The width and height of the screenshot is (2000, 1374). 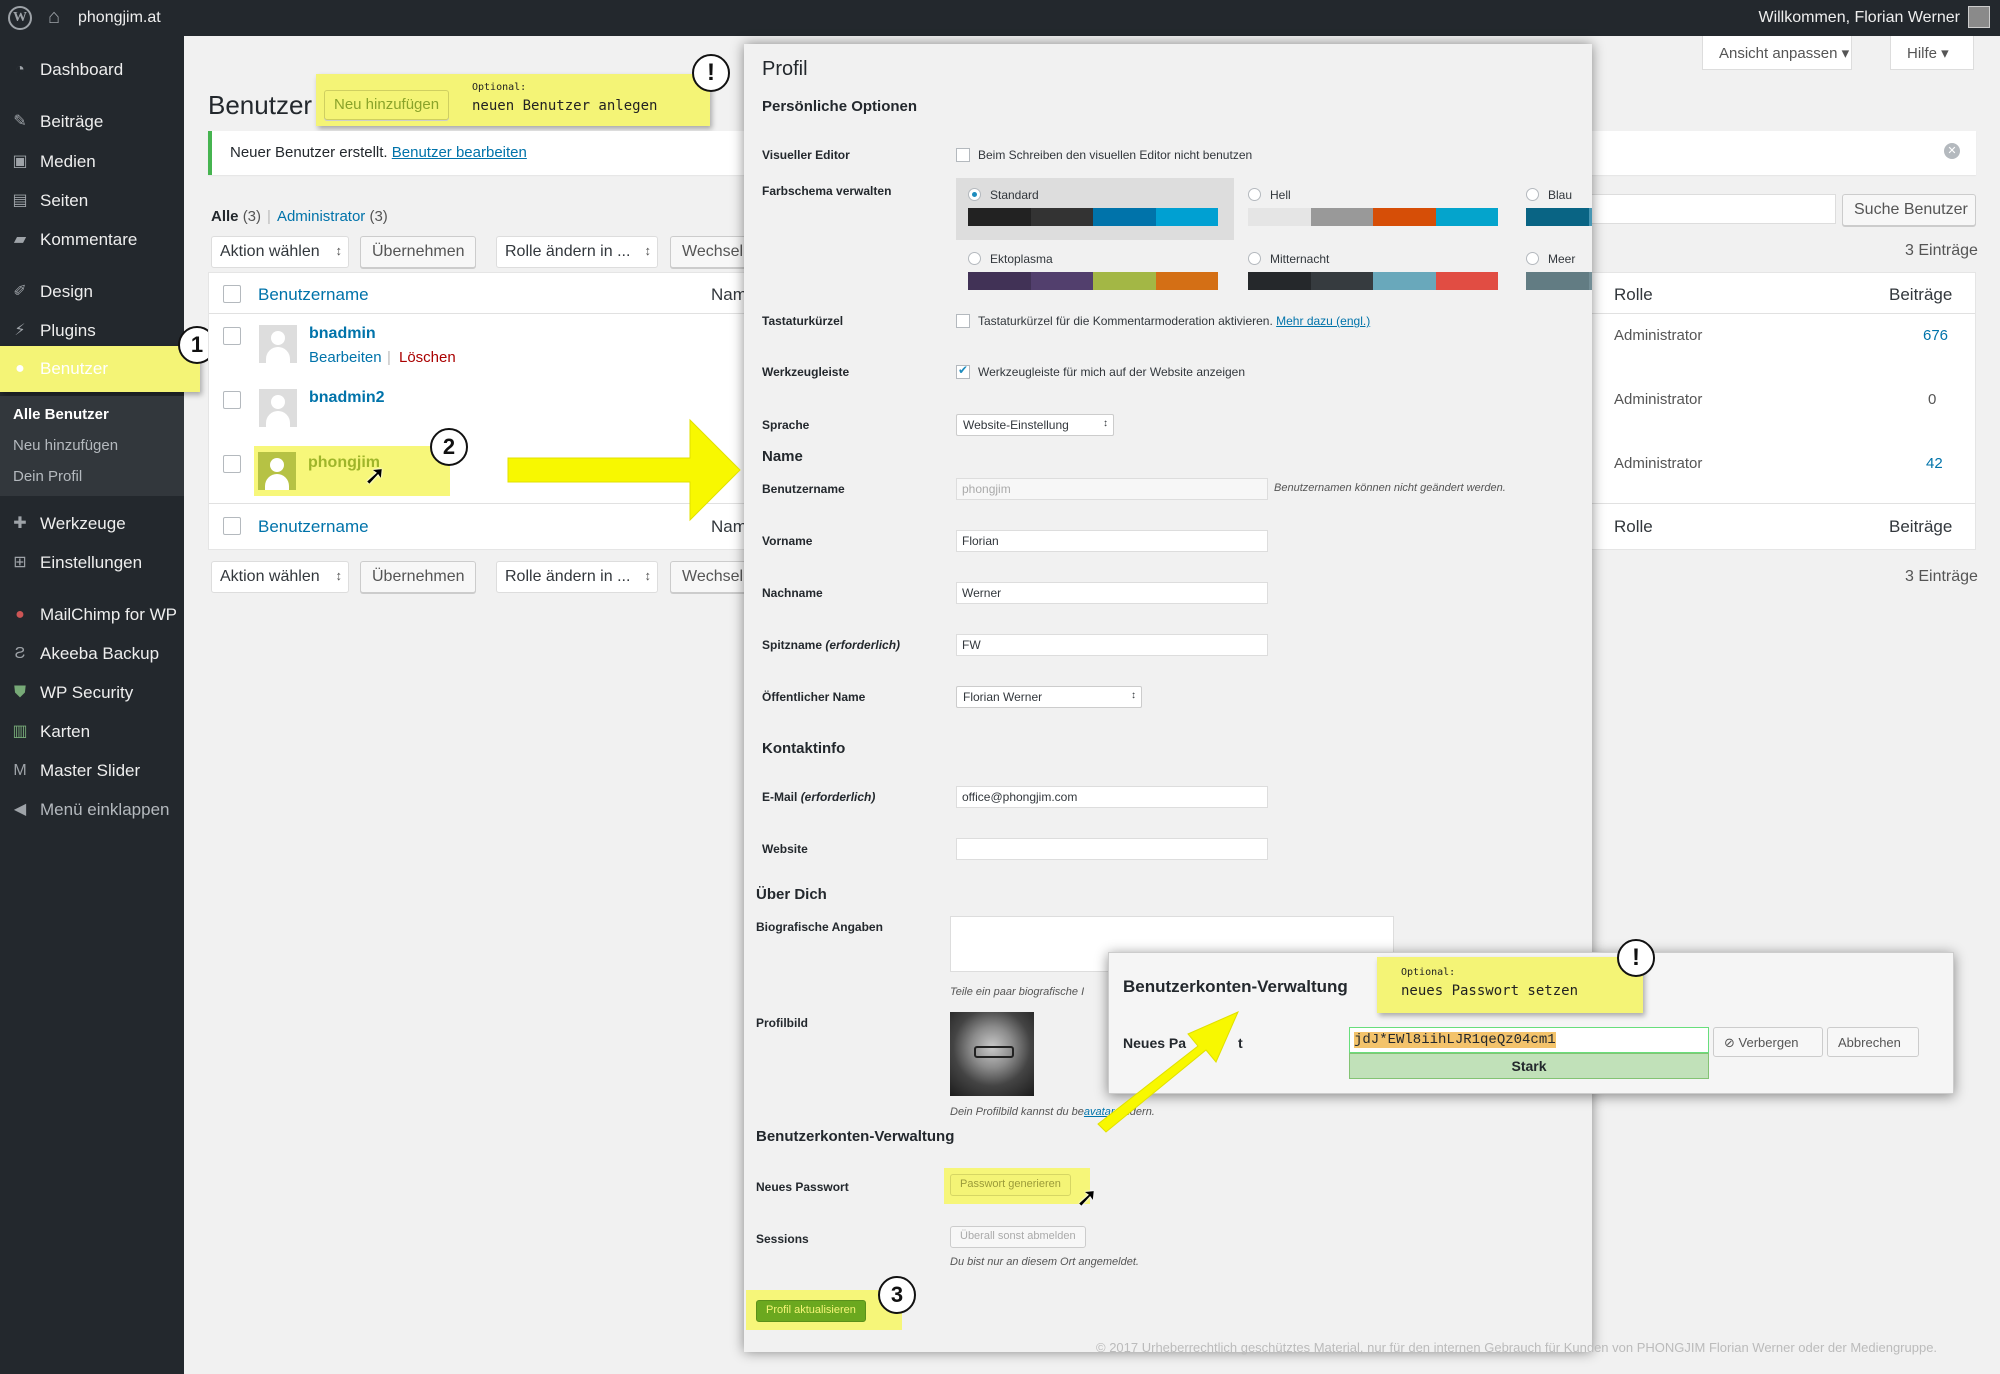 I want to click on bulk-action-select-bottom: Aktion wählen, so click(x=280, y=577).